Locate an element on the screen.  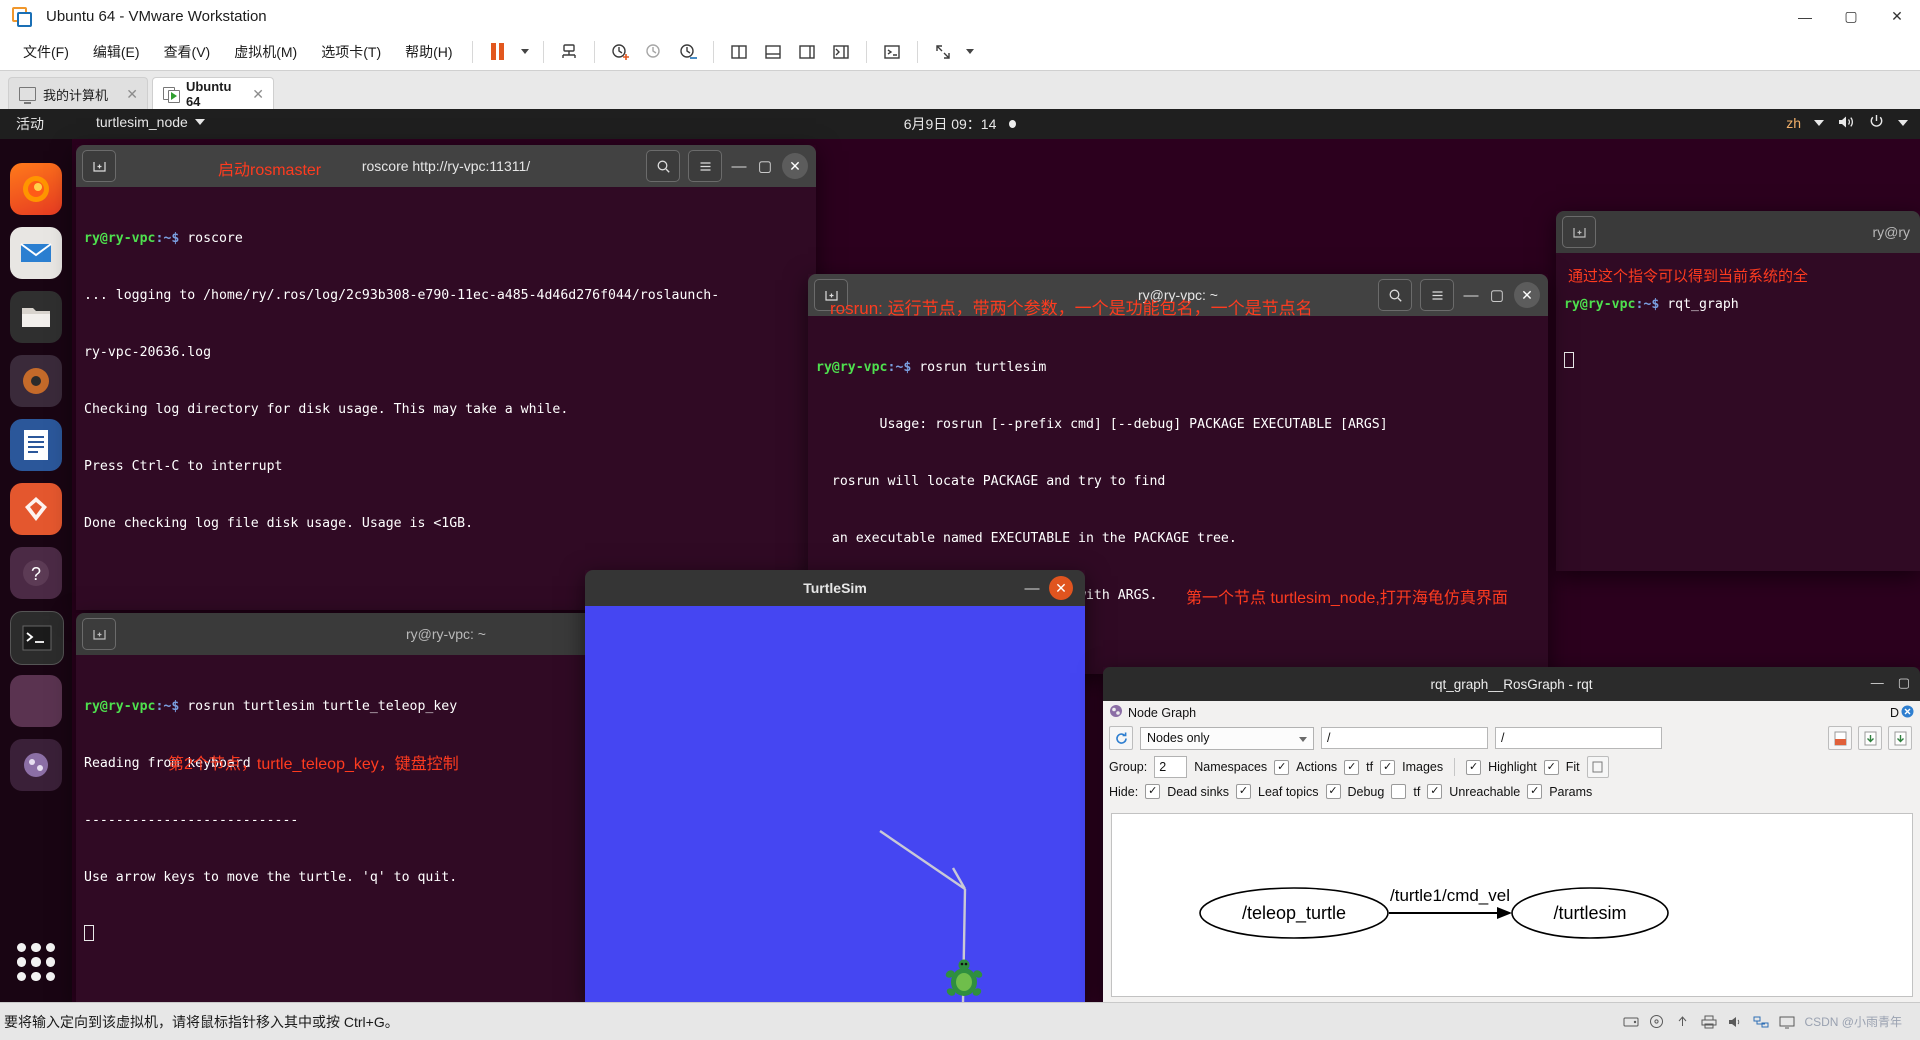
dock-item-ubuntu-software is located at coordinates (36, 509).